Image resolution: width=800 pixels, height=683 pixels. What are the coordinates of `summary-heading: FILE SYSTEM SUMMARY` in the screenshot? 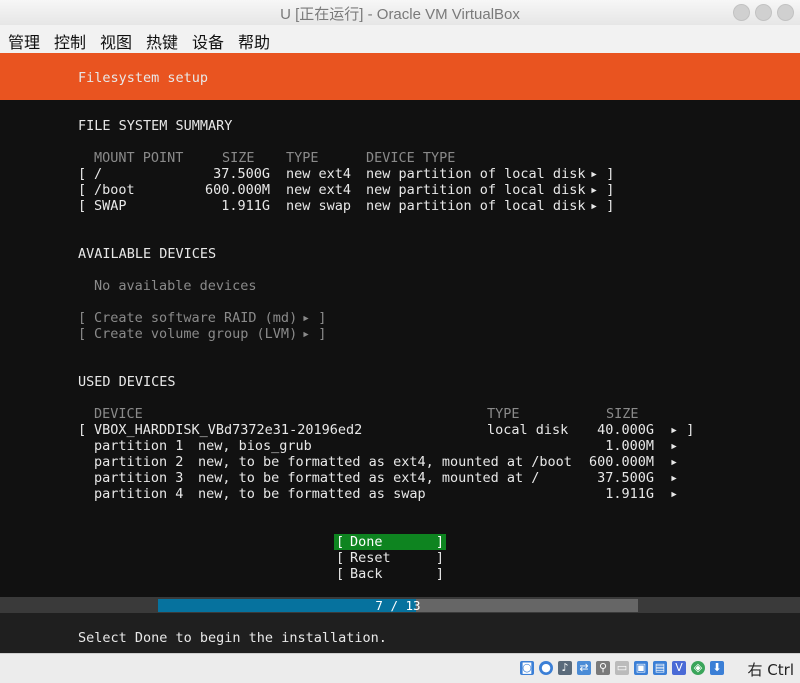 It's located at (155, 126).